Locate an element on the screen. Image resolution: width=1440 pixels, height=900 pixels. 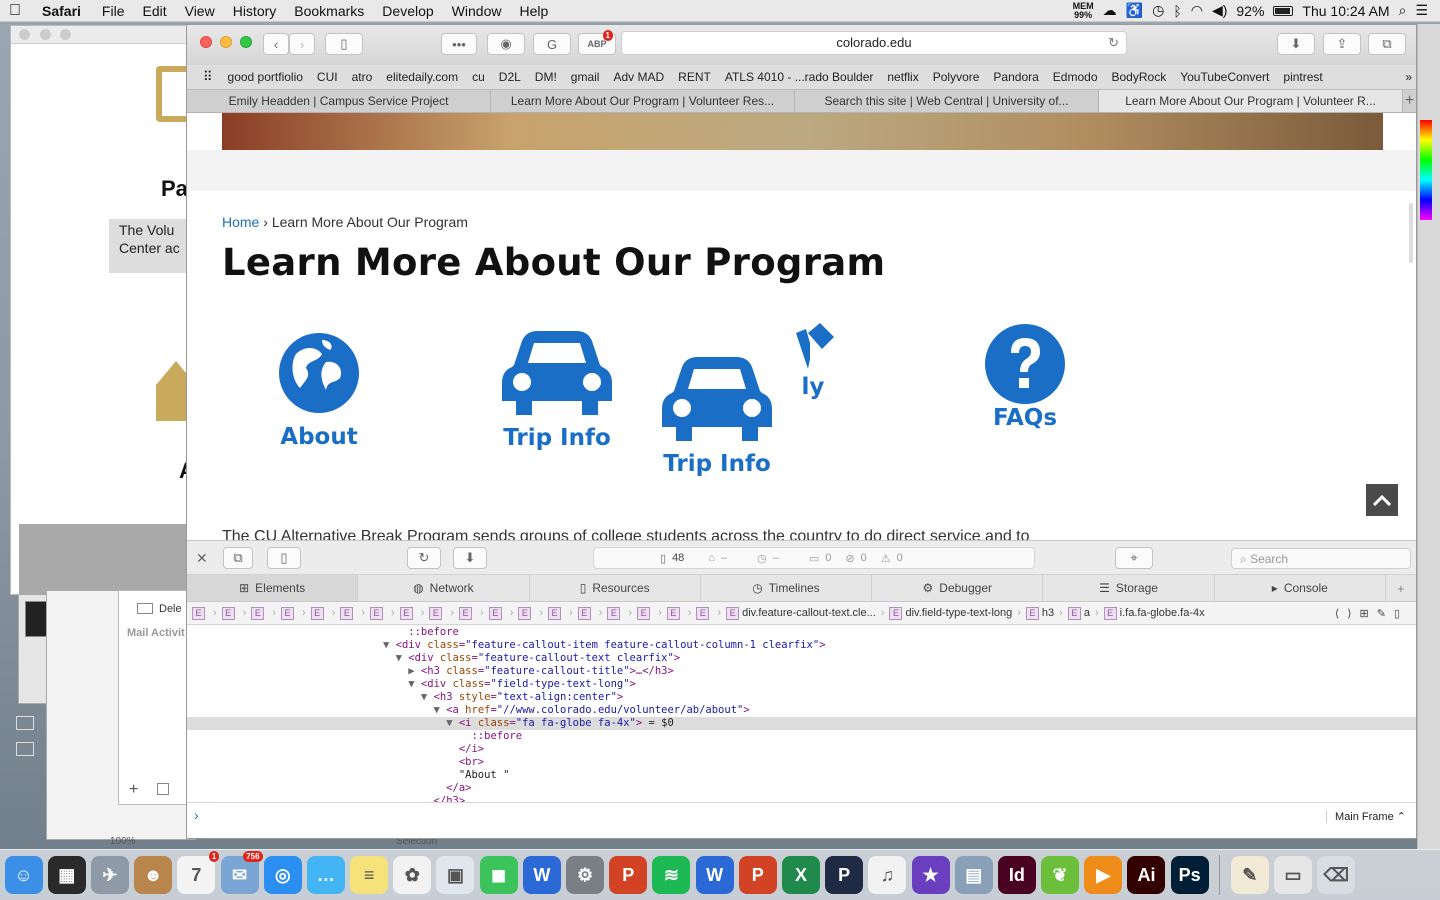
callout-trip-info-dragging: Trip Info is located at coordinates (717, 417).